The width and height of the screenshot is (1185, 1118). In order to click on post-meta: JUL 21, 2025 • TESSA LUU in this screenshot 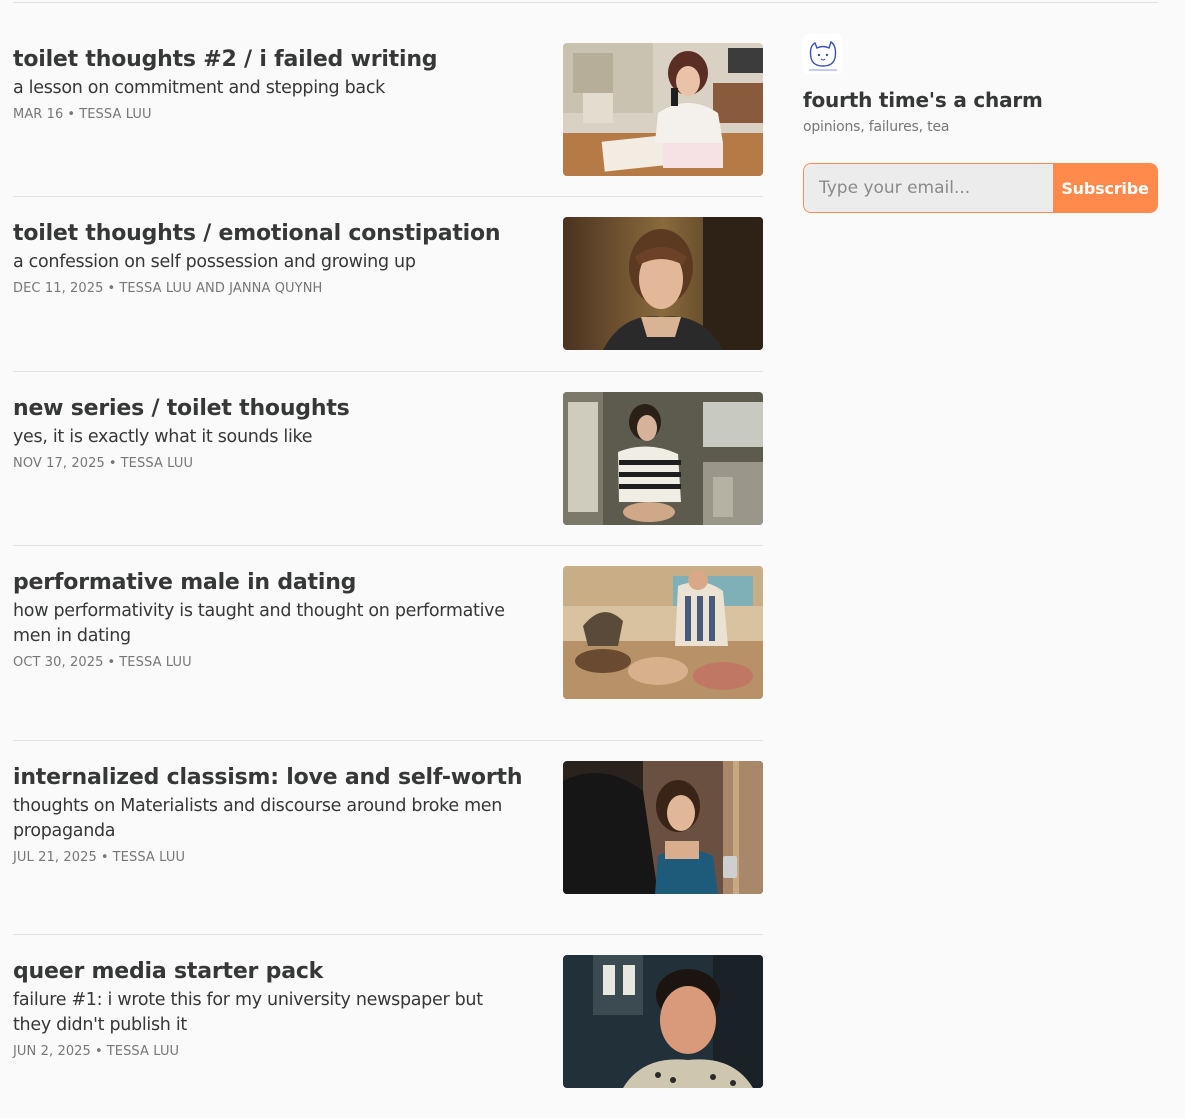, I will do `click(268, 858)`.